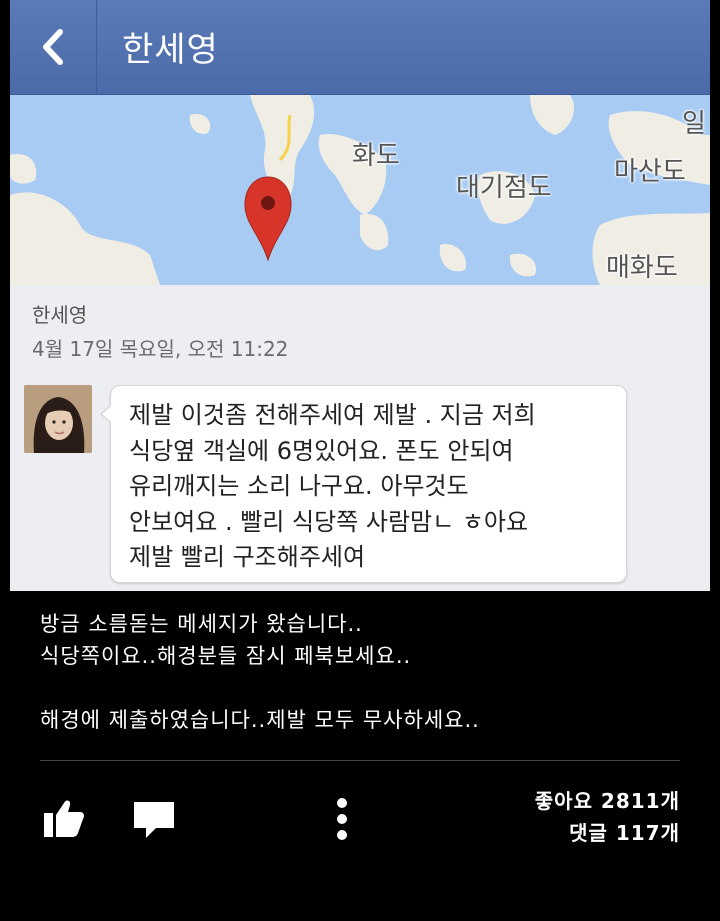  Describe the element at coordinates (59, 313) in the screenshot. I see `author-name: 한세영` at that location.